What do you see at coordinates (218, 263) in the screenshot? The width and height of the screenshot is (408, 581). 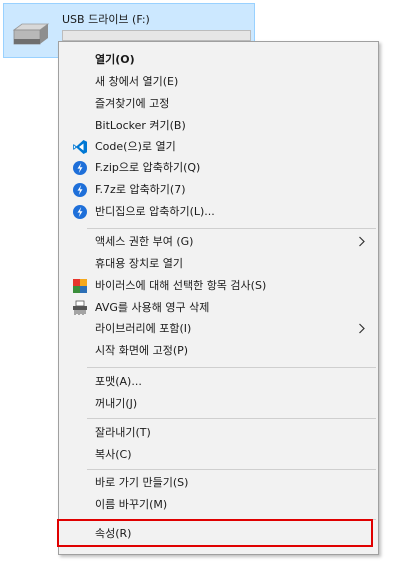 I see `menu-item-open-portable-device: 휴대용 장치로 열기` at bounding box center [218, 263].